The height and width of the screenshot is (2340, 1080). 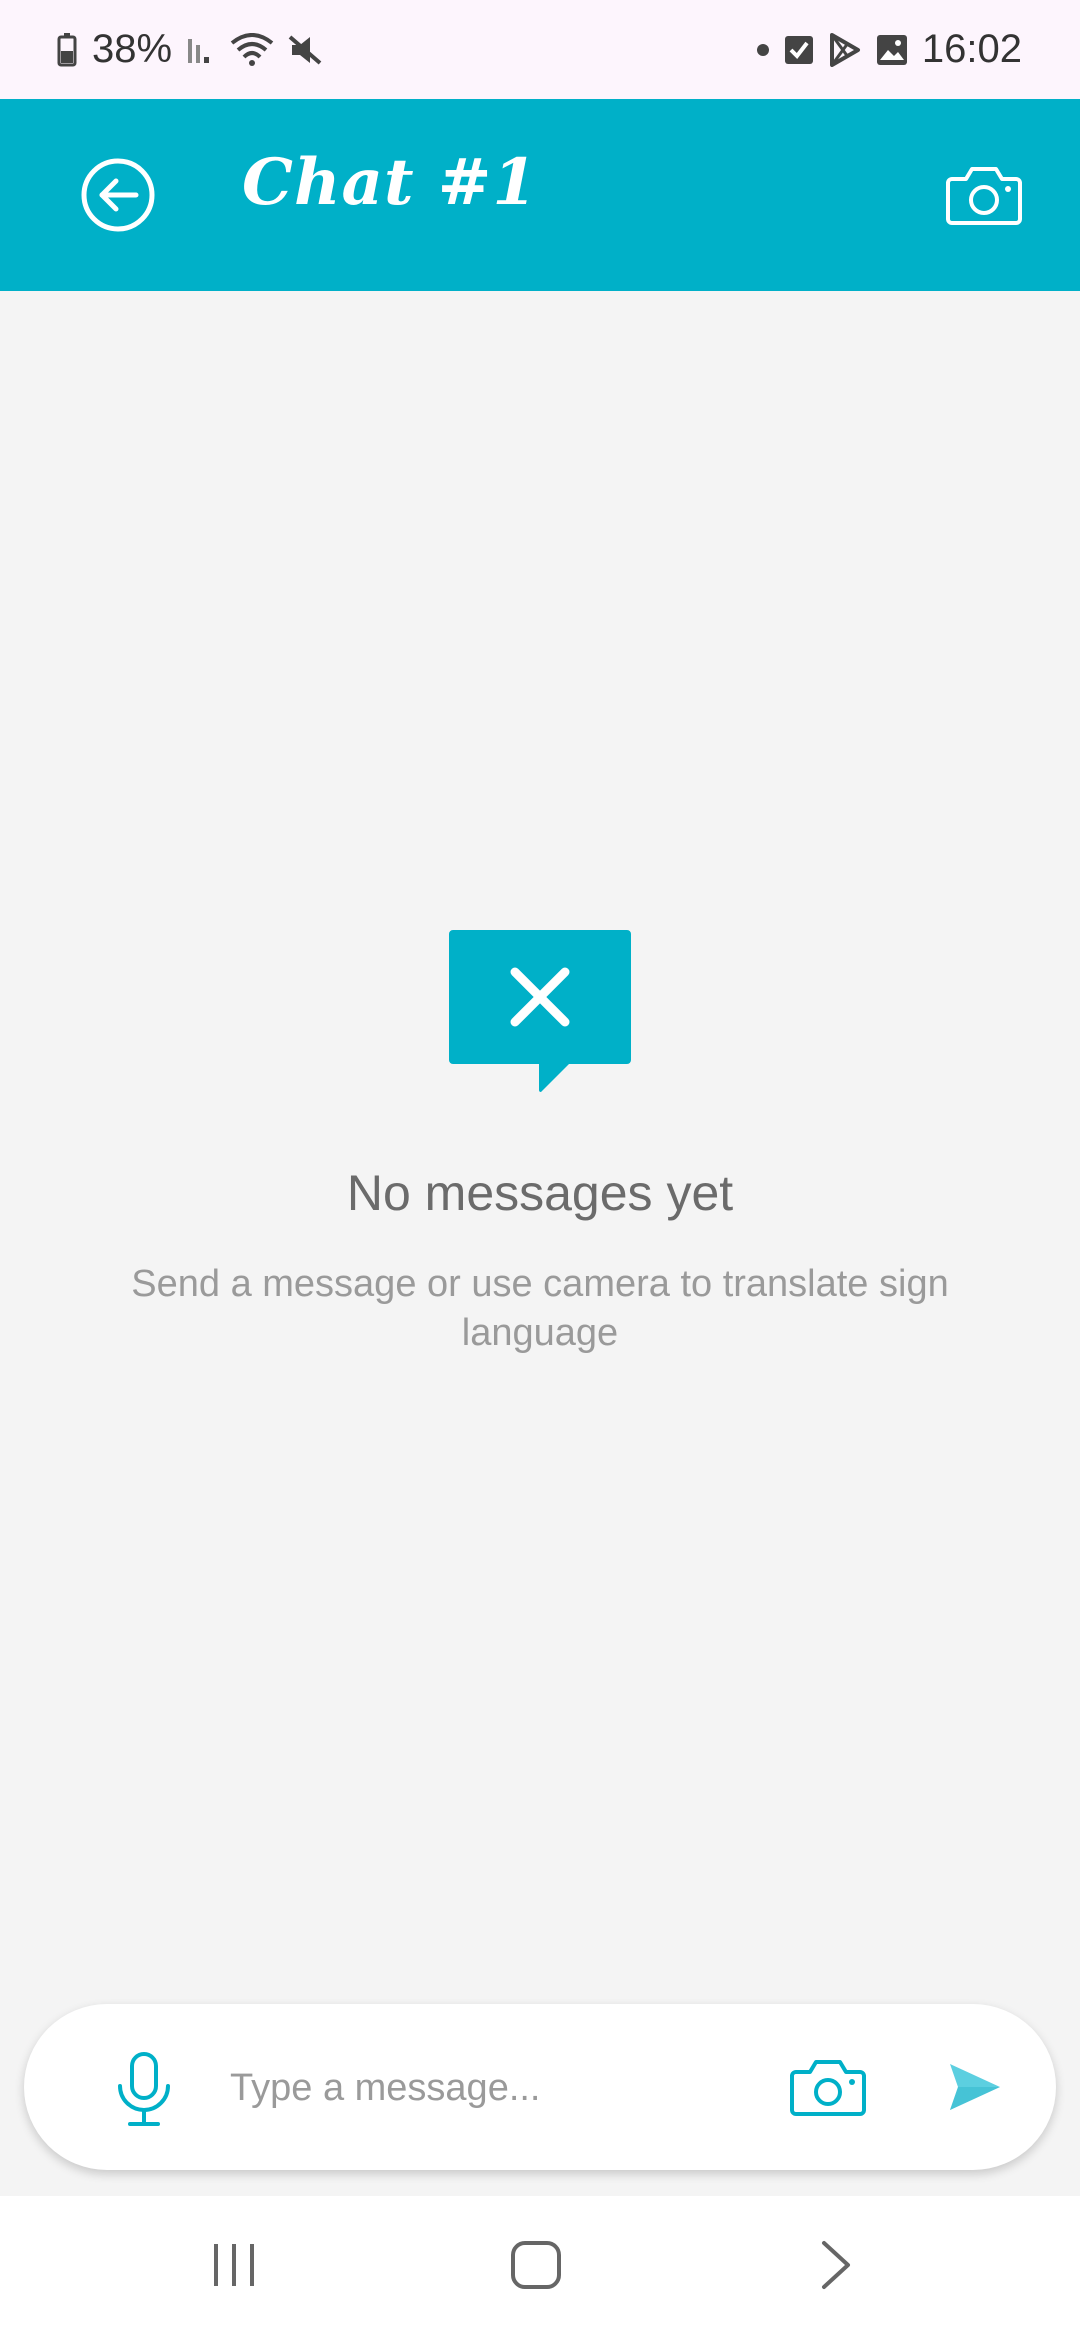 What do you see at coordinates (540, 1193) in the screenshot?
I see `empty-state-title: No messages yet` at bounding box center [540, 1193].